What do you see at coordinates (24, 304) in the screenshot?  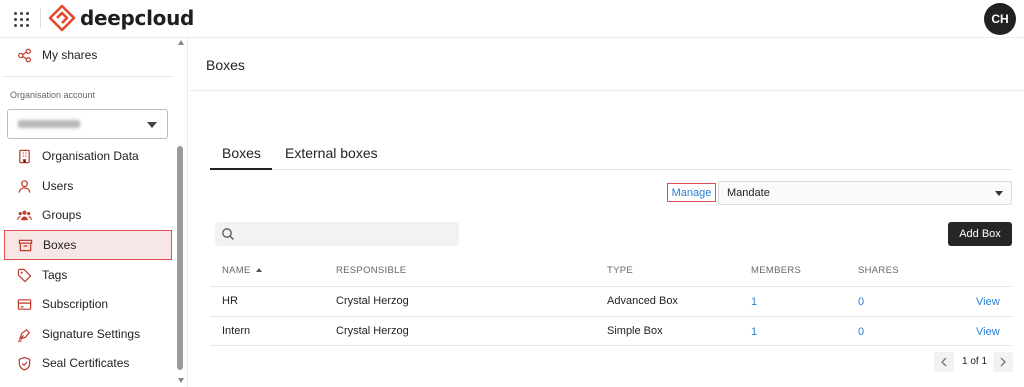 I see `credit-card-icon` at bounding box center [24, 304].